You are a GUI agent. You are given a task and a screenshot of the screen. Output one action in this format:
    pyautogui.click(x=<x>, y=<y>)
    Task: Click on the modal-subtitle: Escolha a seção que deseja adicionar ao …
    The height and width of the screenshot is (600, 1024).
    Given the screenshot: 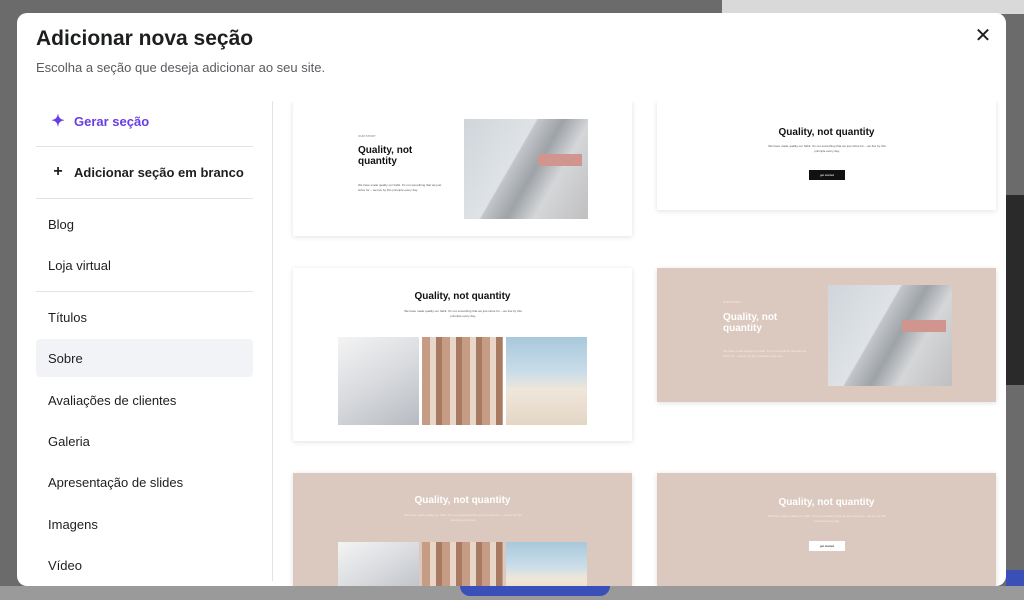 What is the action you would take?
    pyautogui.click(x=181, y=67)
    